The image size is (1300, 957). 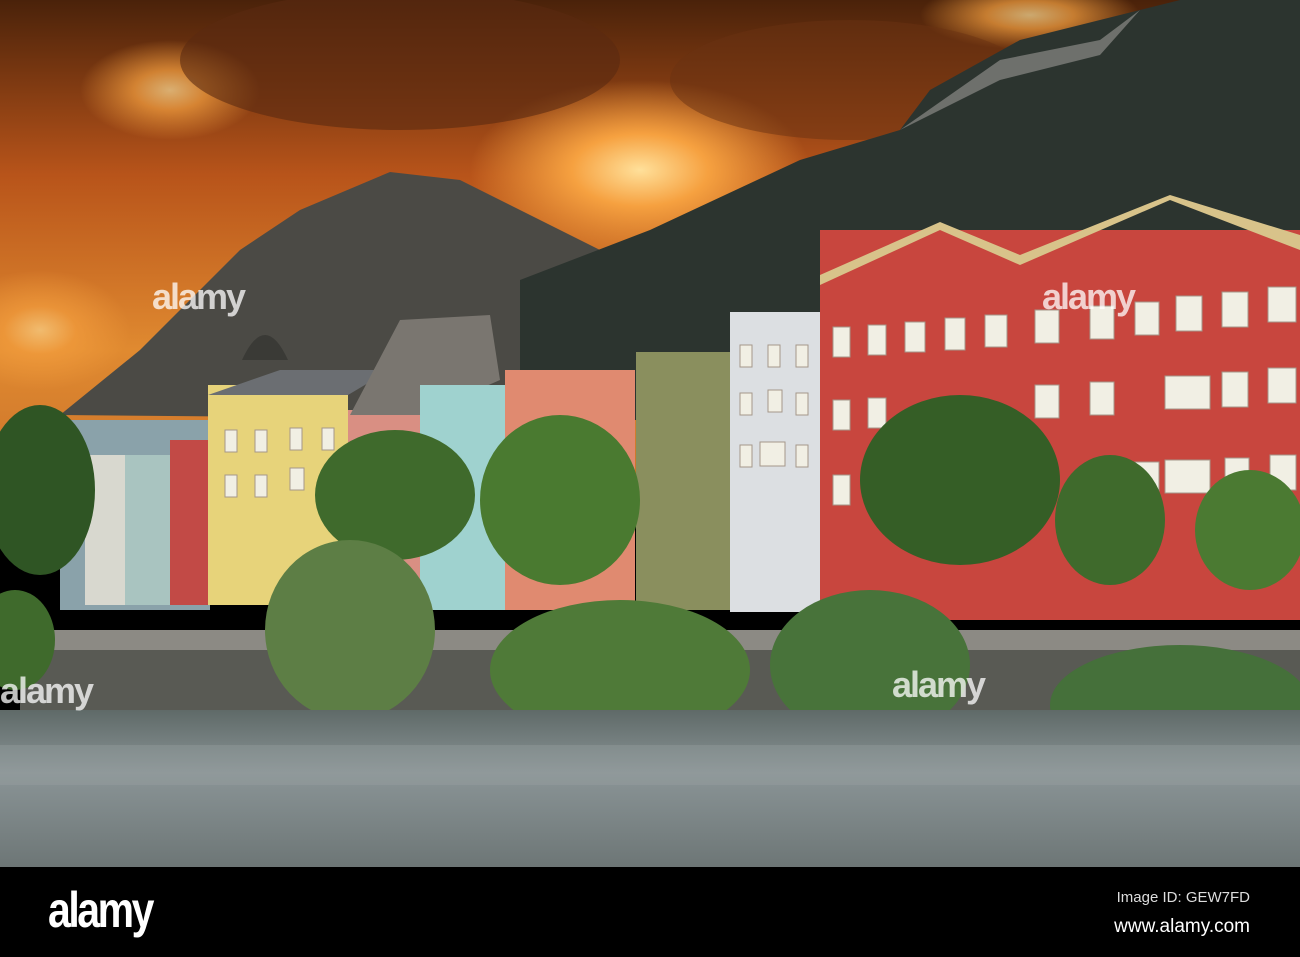 I want to click on footer-bar: alamy Image ID: GEW7FD www.alamy.com, so click(x=650, y=912).